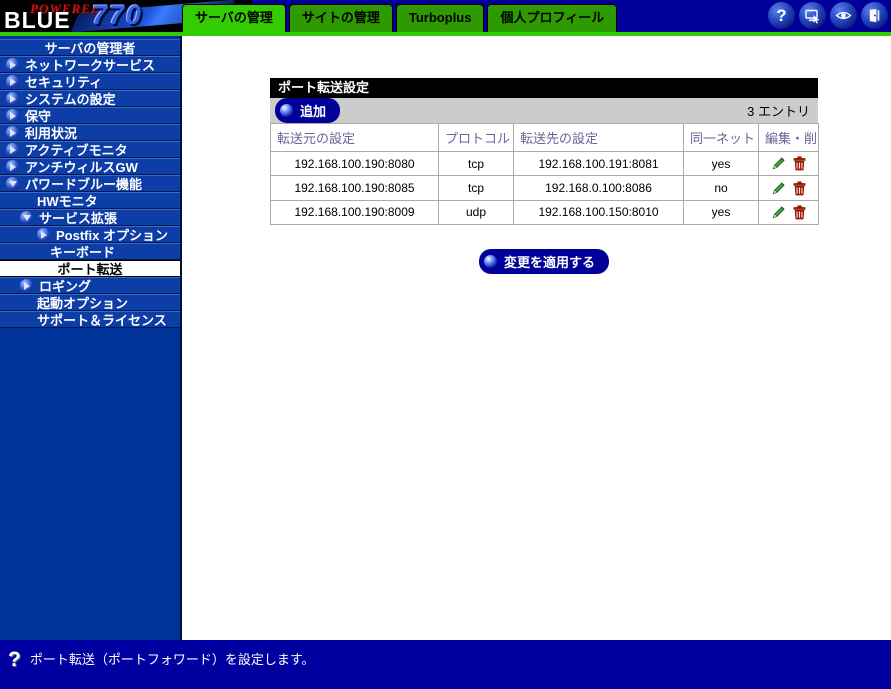 The width and height of the screenshot is (891, 689). Describe the element at coordinates (874, 15) in the screenshot. I see `logout-icon` at that location.